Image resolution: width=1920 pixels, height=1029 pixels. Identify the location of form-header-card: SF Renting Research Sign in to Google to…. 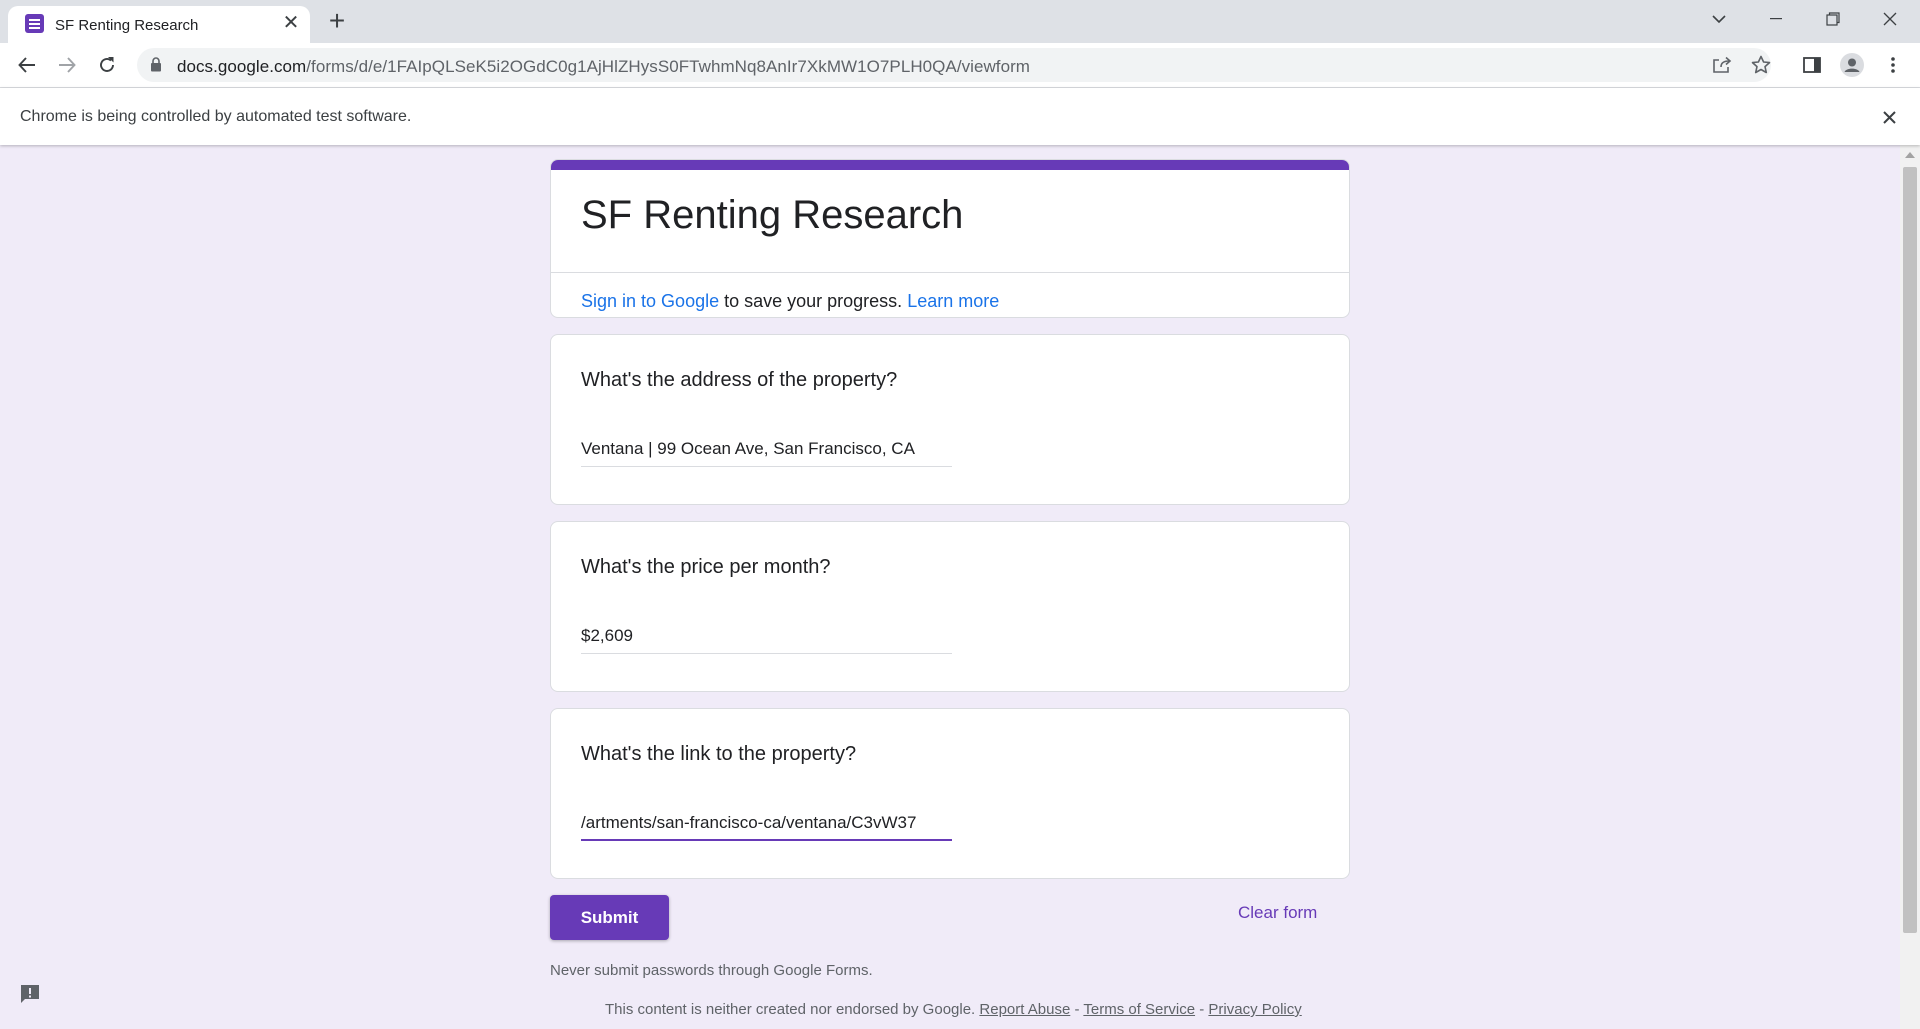
(950, 238).